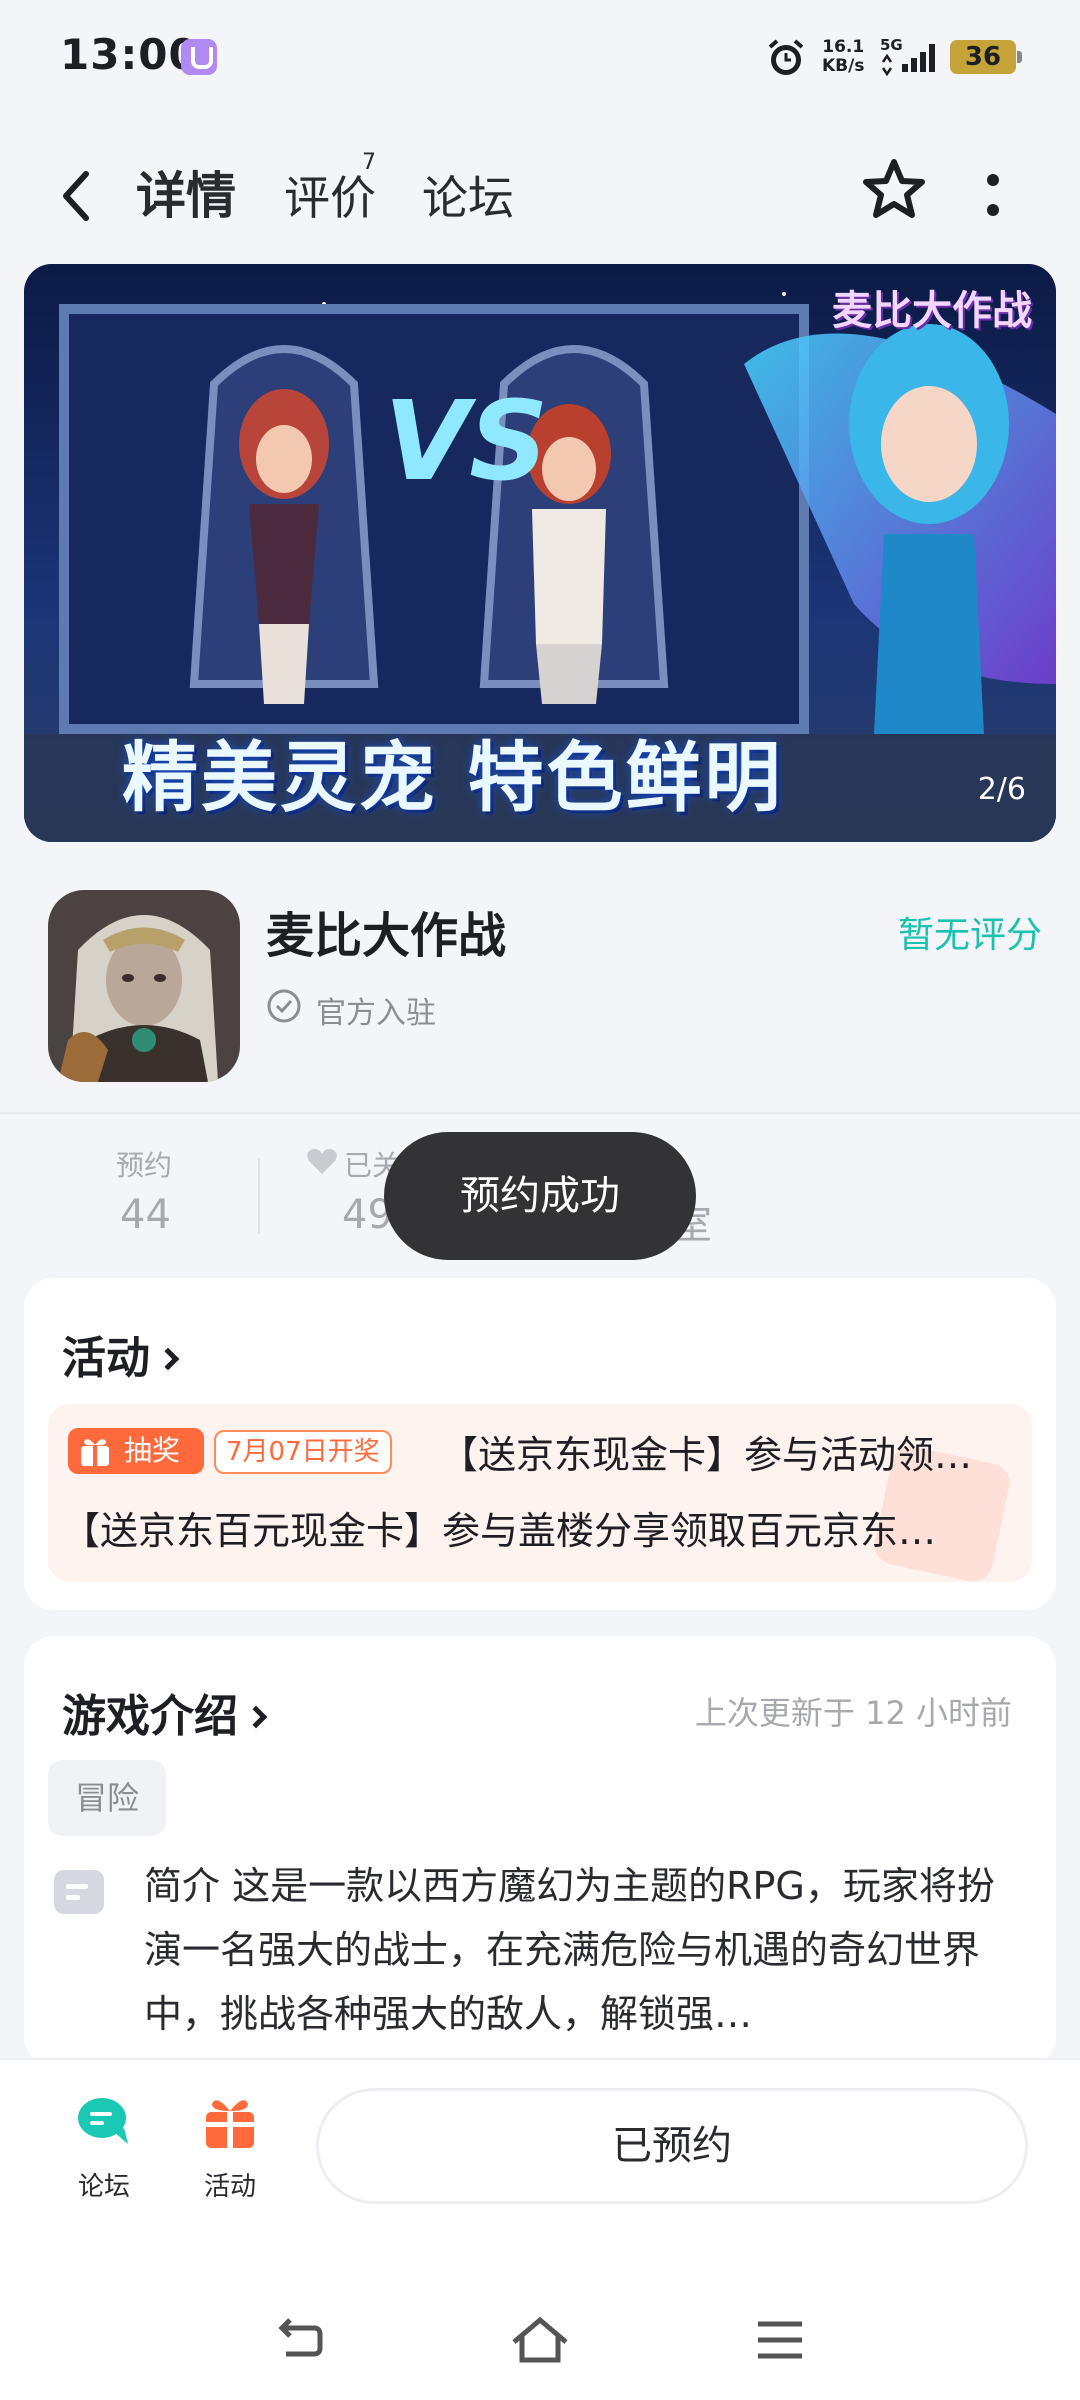 Image resolution: width=1080 pixels, height=2400 pixels. I want to click on status-bar: 13:00 16.1 KB/s 5G 36, so click(540, 60).